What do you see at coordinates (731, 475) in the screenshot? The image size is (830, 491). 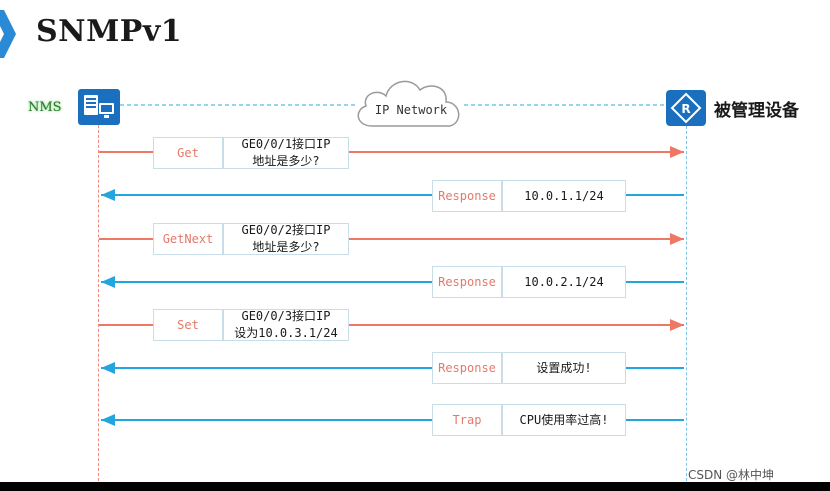 I see `csdn-watermark: CSDN @林中坤` at bounding box center [731, 475].